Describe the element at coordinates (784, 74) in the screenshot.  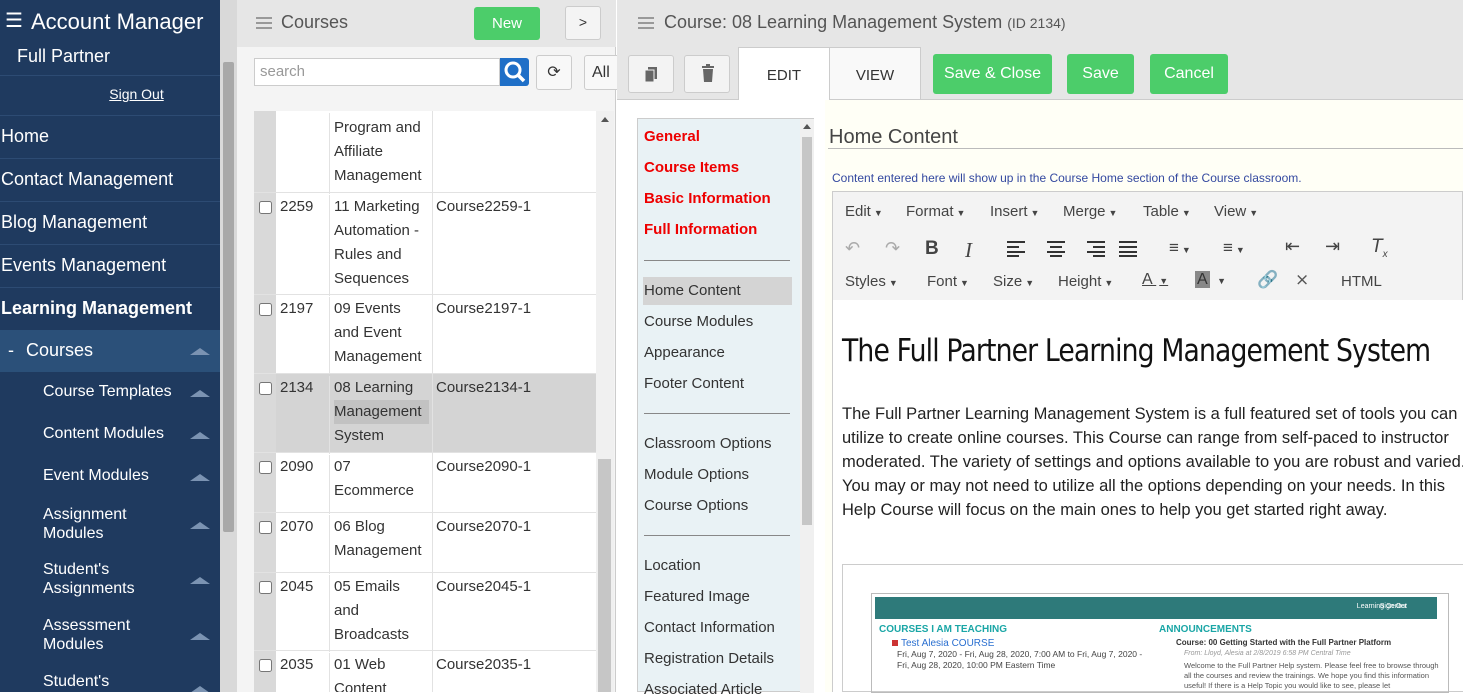
I see `tab-edit: EDIT` at that location.